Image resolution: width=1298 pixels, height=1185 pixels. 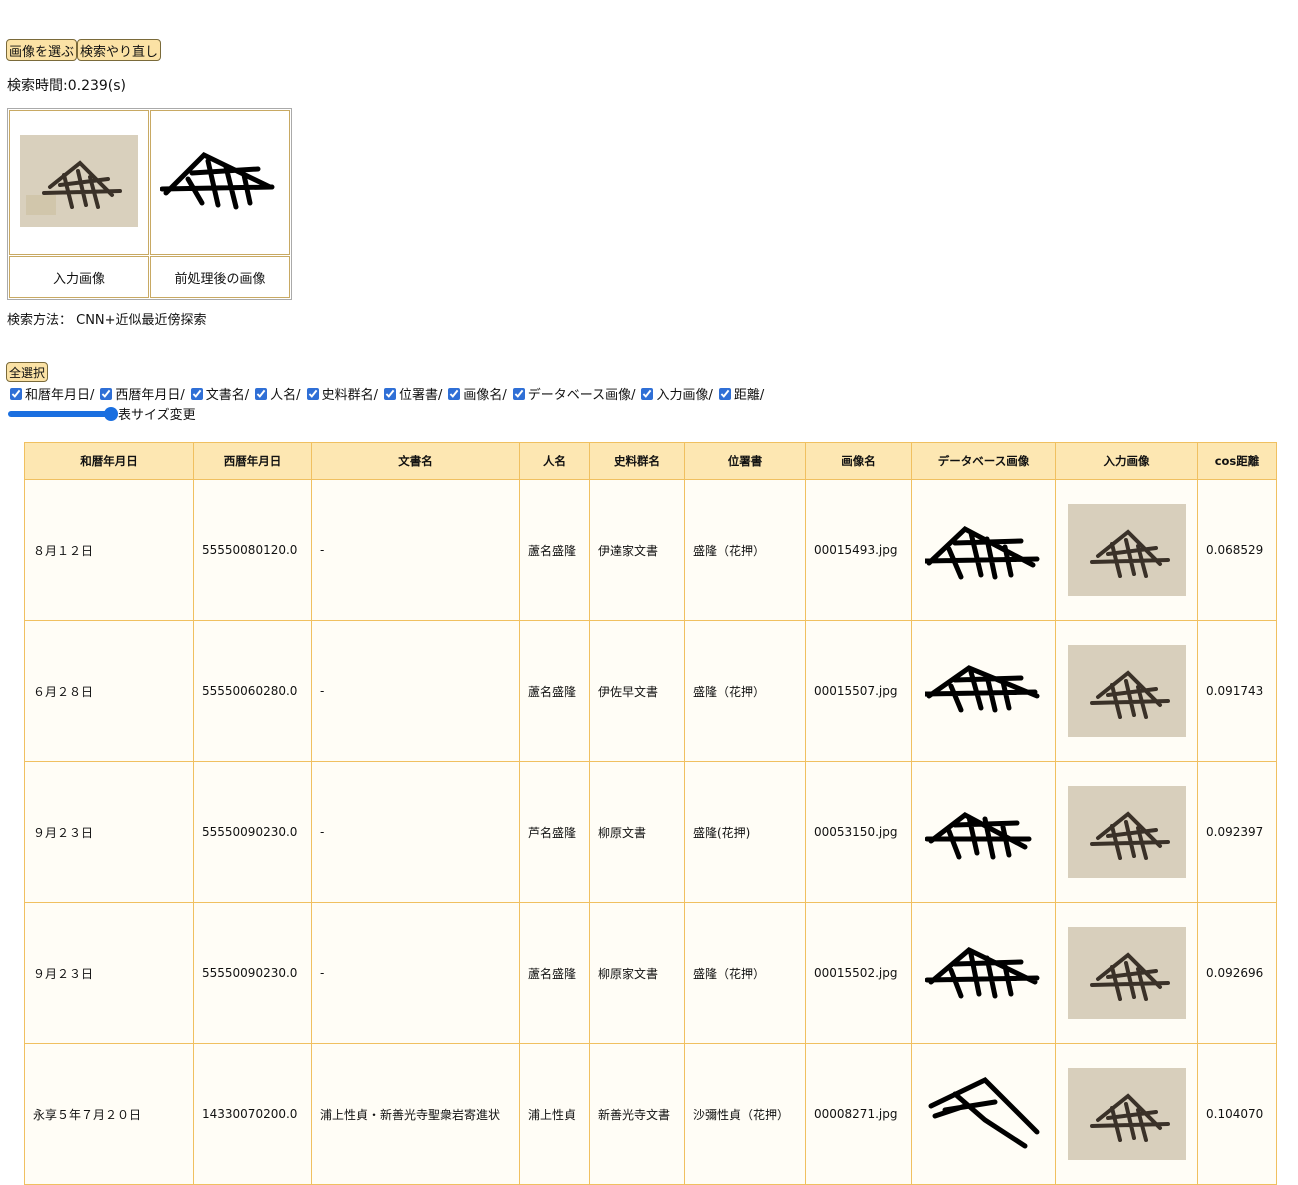 I want to click on column-toggle-9: 距離/, so click(x=740, y=393).